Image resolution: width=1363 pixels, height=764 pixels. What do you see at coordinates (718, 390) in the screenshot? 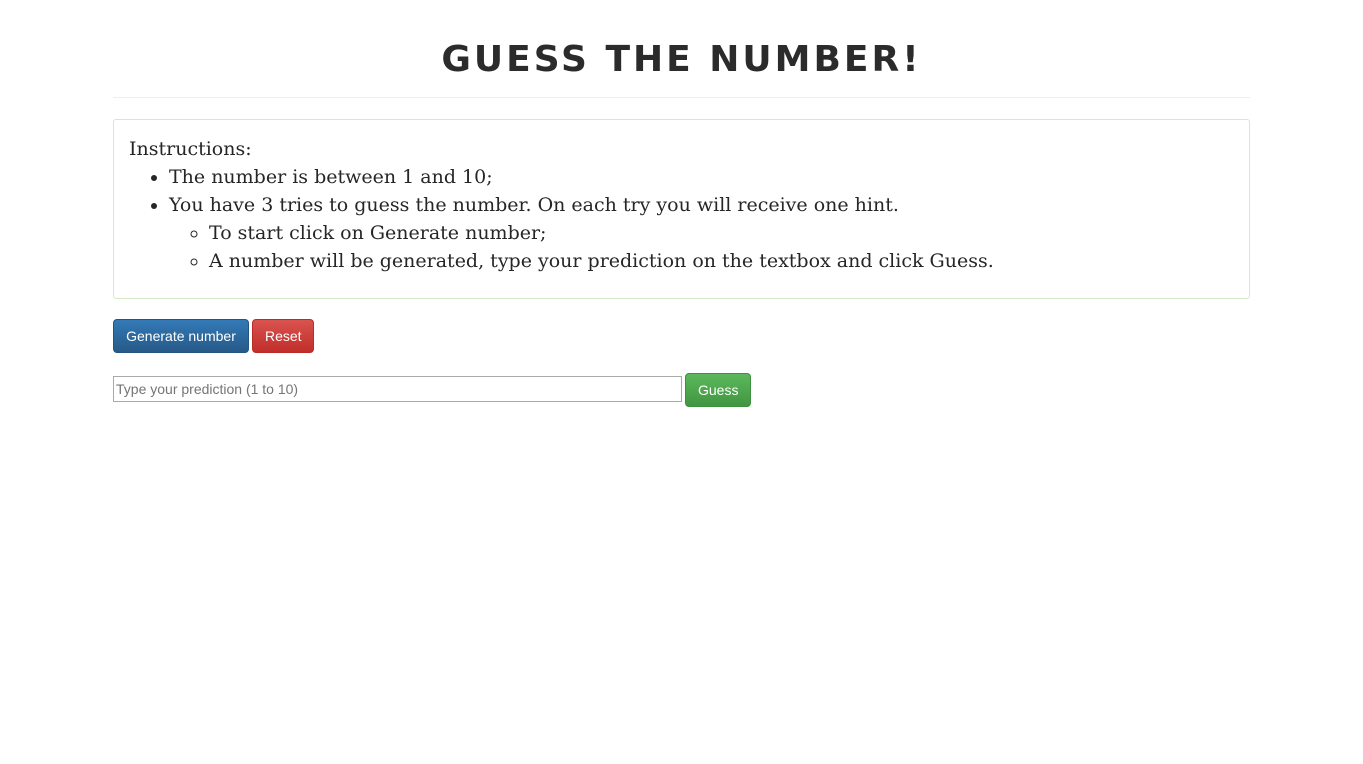
I see `guess-button: Guess` at bounding box center [718, 390].